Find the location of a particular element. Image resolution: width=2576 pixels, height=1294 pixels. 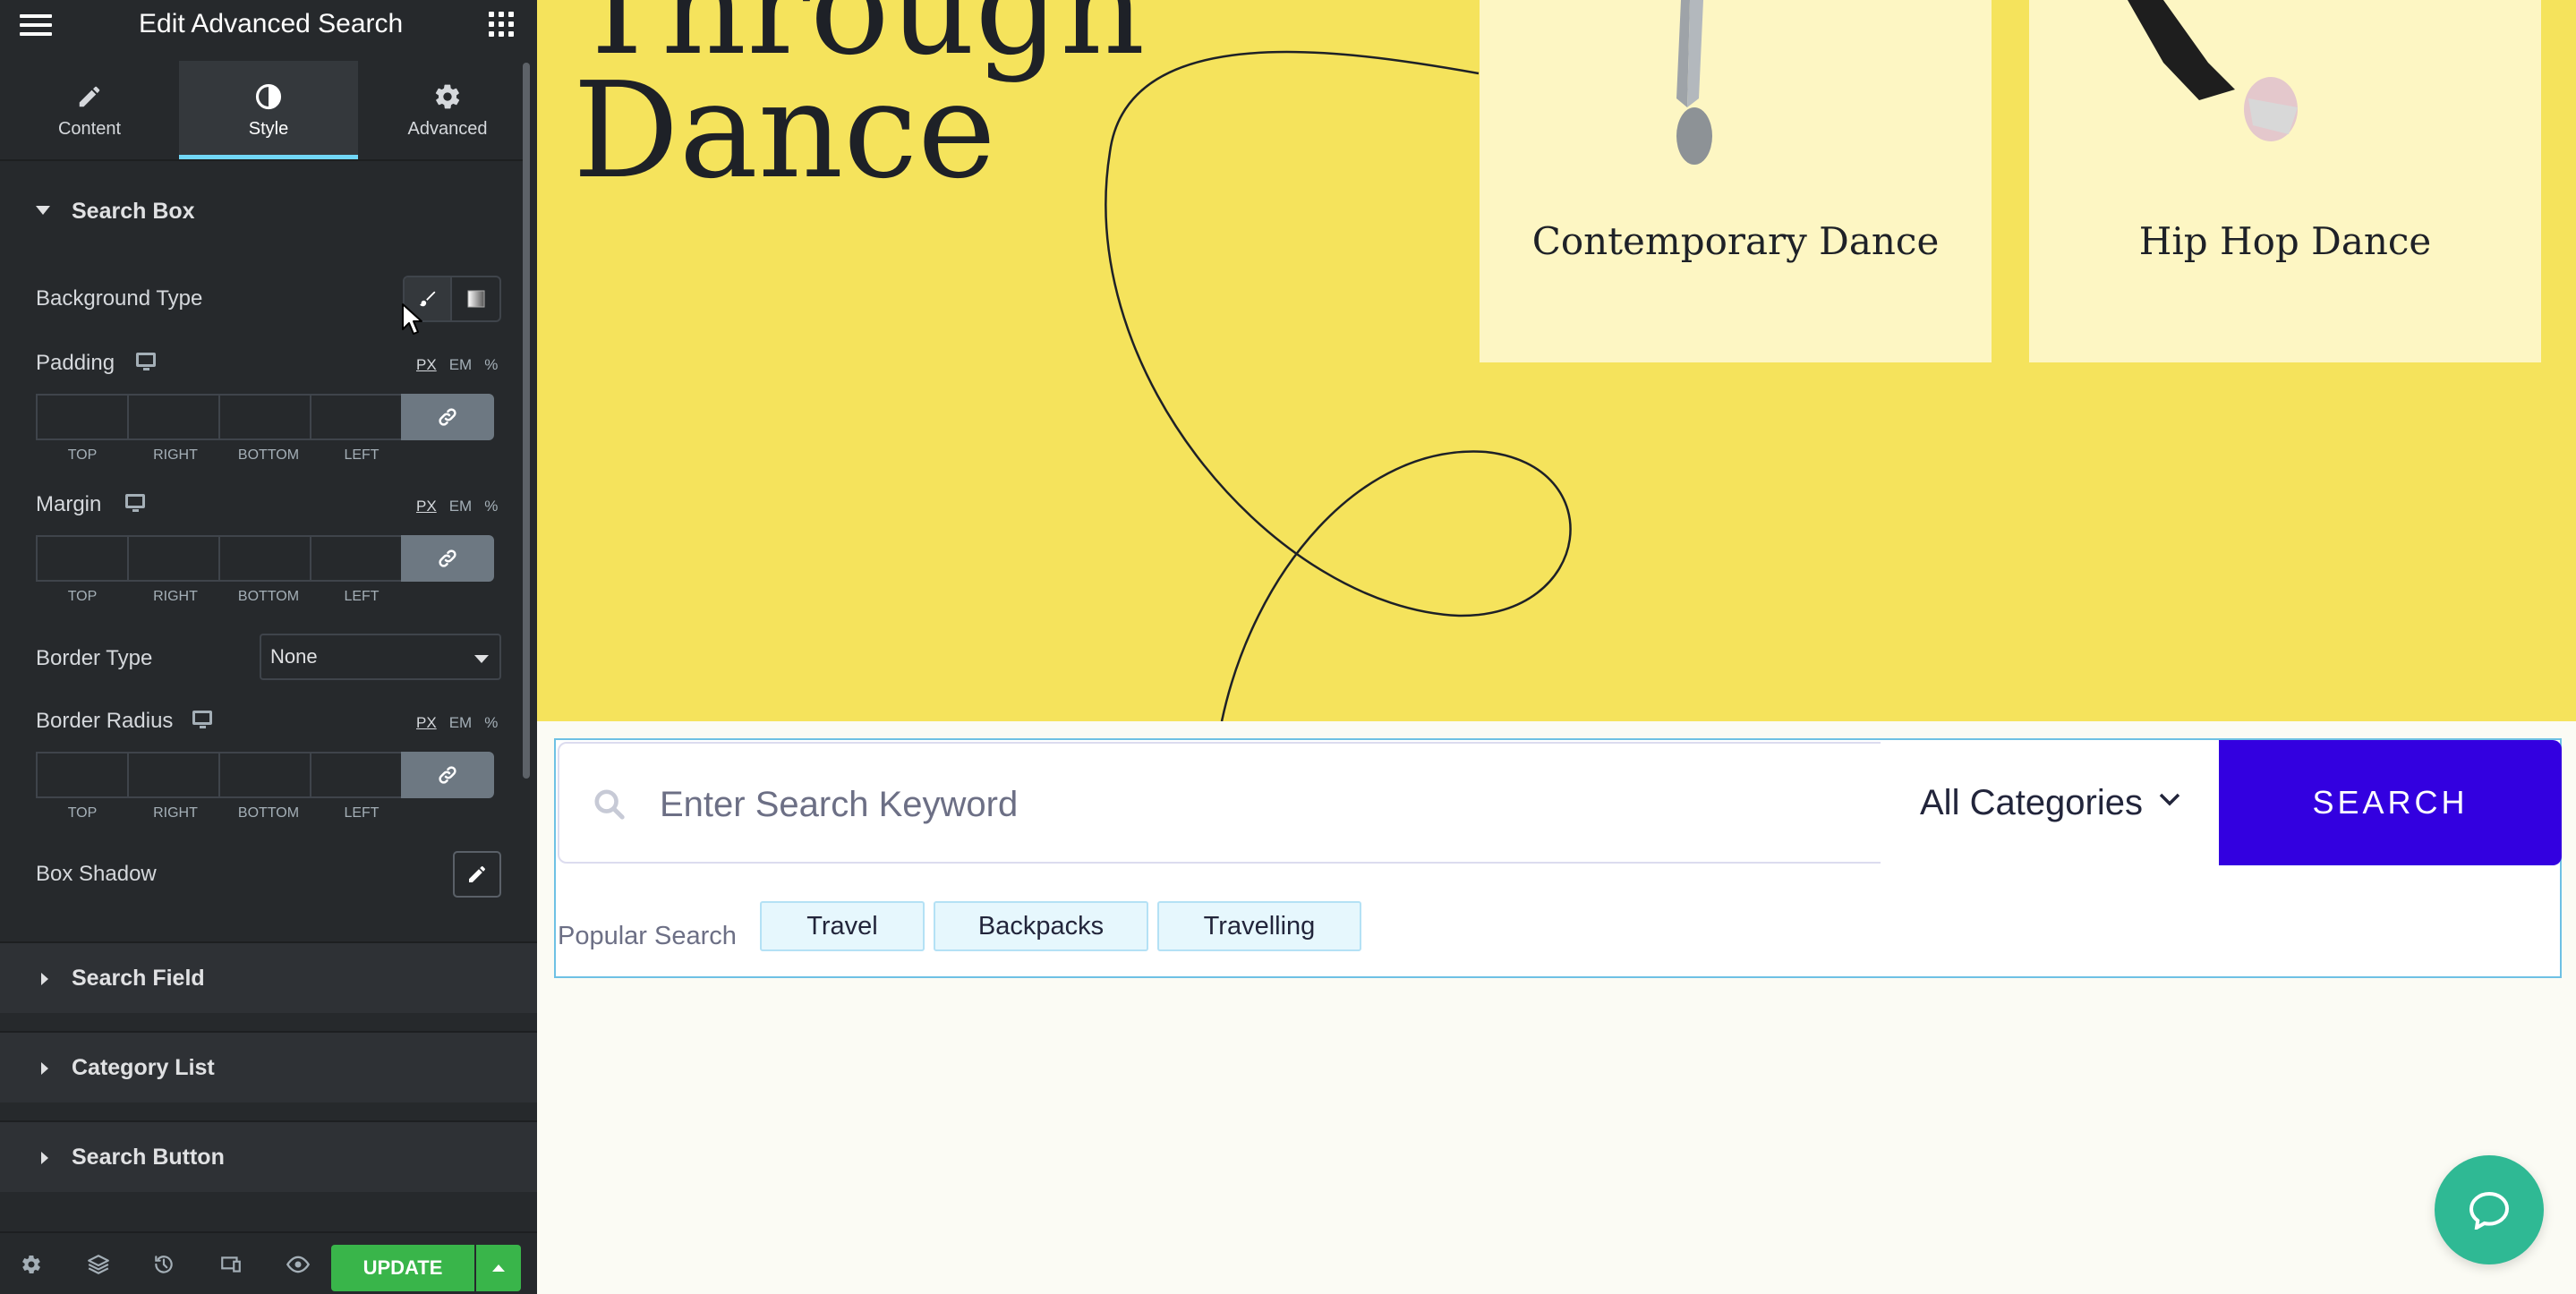

section-title: Category List is located at coordinates (143, 1067).